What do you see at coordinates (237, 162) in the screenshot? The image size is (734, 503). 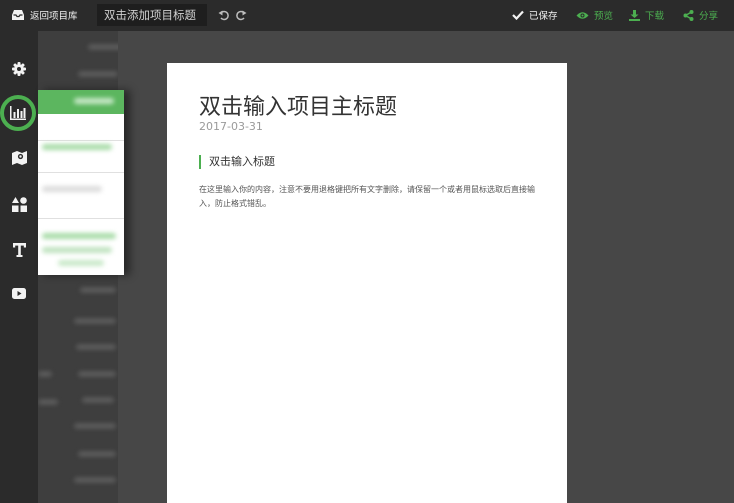 I see `section-heading: 双击输入标题` at bounding box center [237, 162].